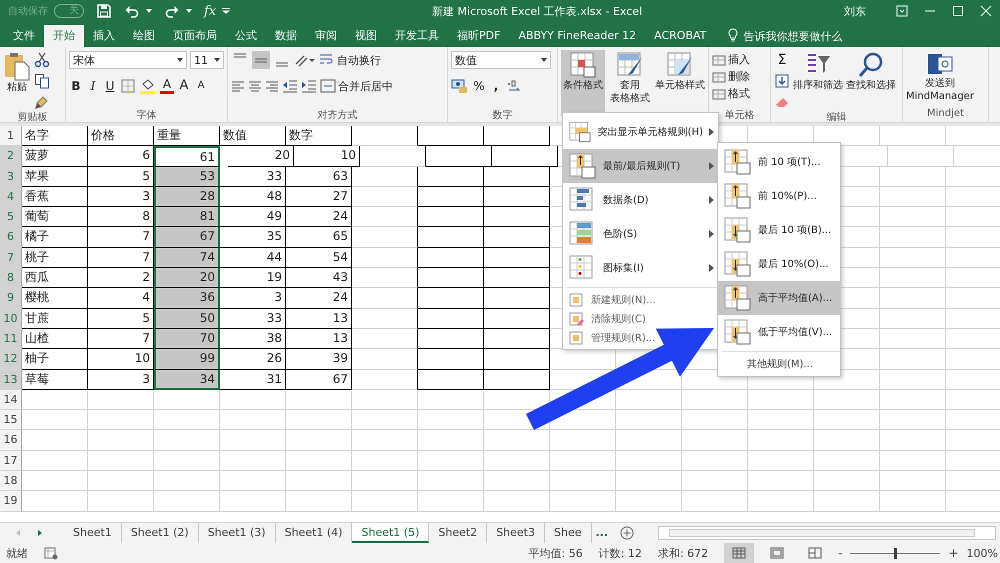 The image size is (1000, 563). I want to click on row-number: 8, so click(11, 278).